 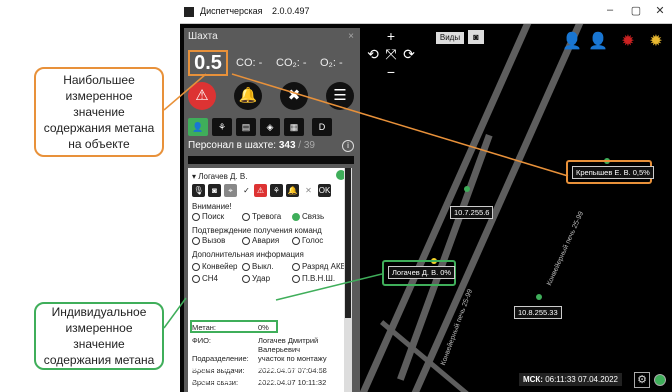 I want to click on cancel-button: ✖, so click(x=294, y=96).